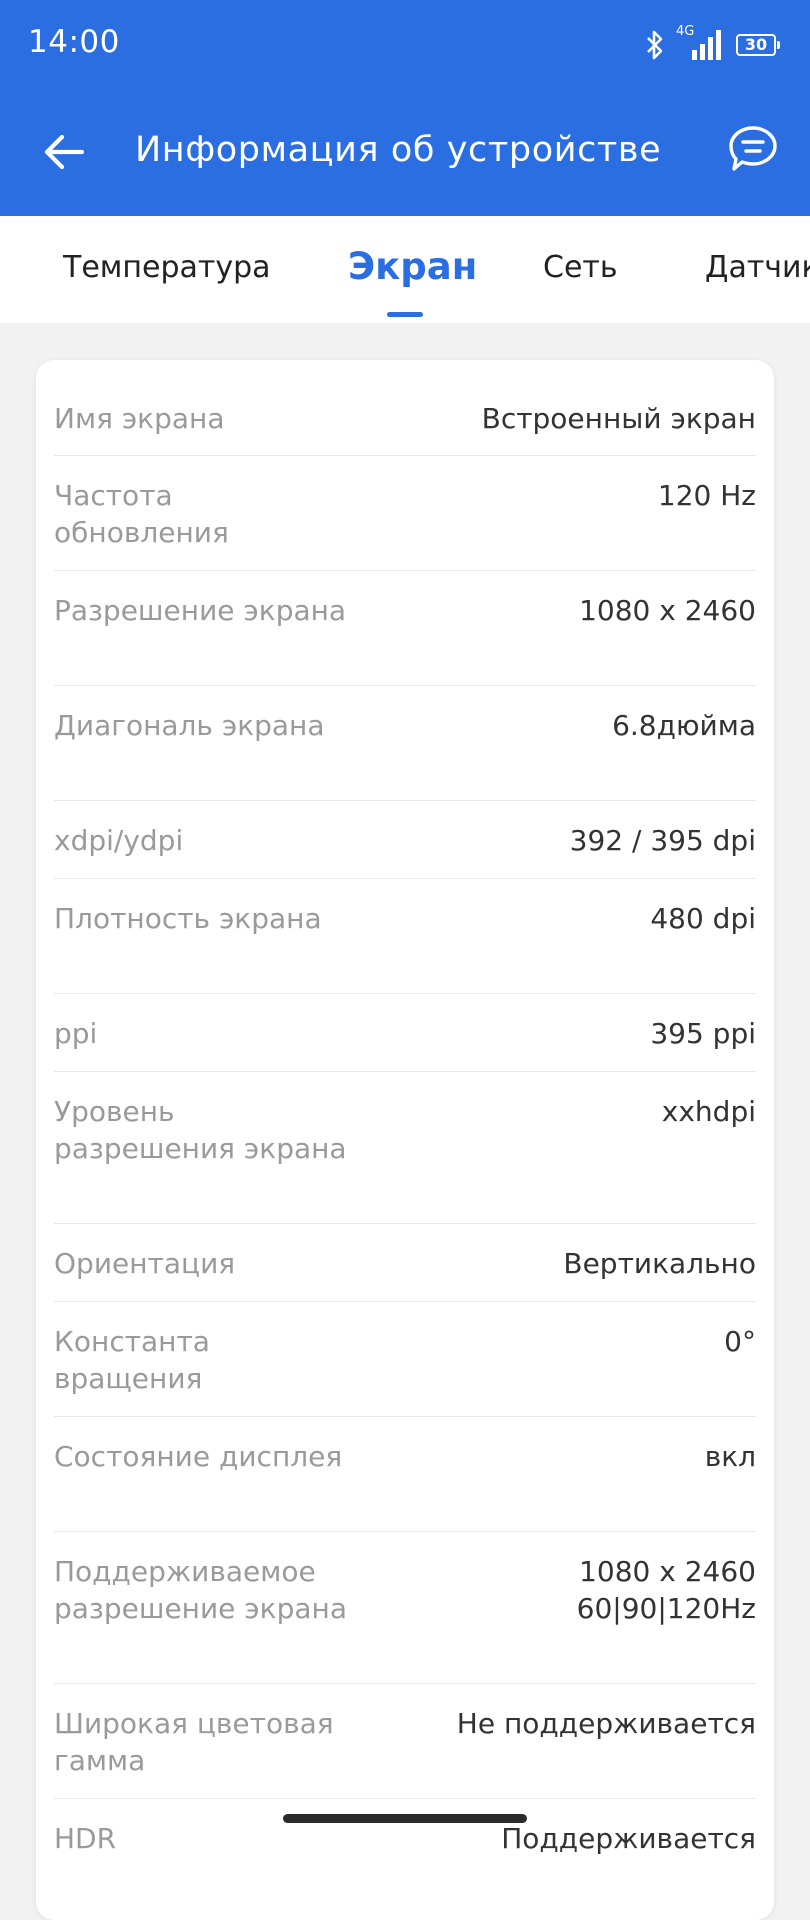  Describe the element at coordinates (580, 267) in the screenshot. I see `tab-network: Сеть` at that location.